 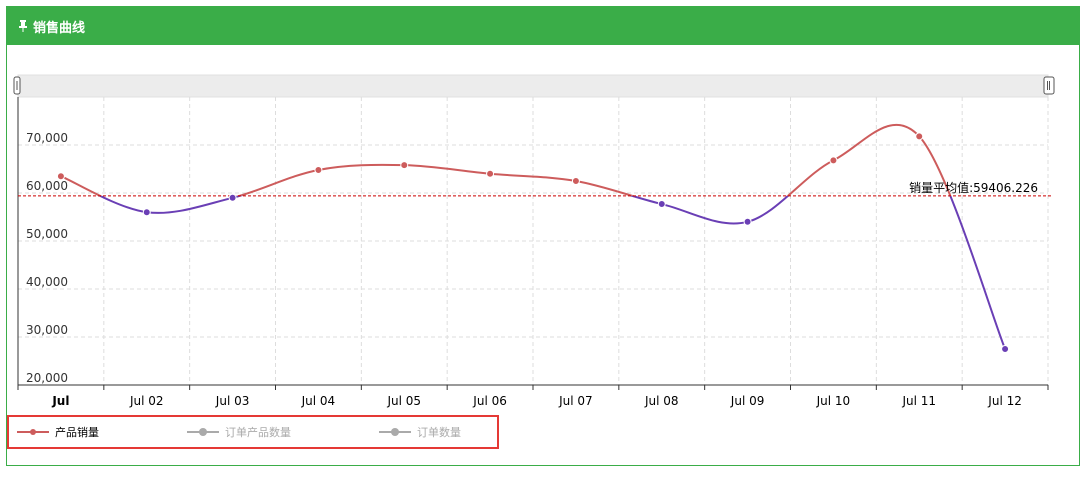 What do you see at coordinates (747, 401) in the screenshot?
I see `x-tick-label: Jul 09` at bounding box center [747, 401].